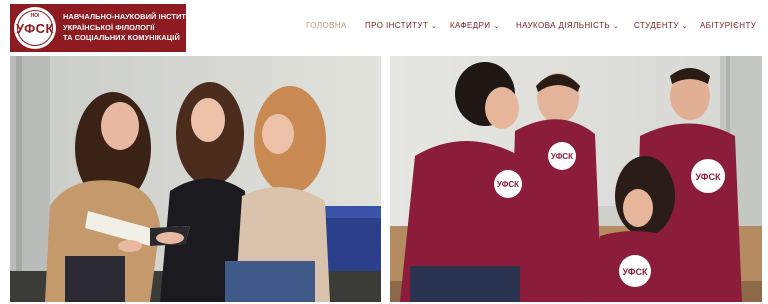  Describe the element at coordinates (470, 25) in the screenshot. I see `nav-item-label: КАФЕДРИ` at that location.